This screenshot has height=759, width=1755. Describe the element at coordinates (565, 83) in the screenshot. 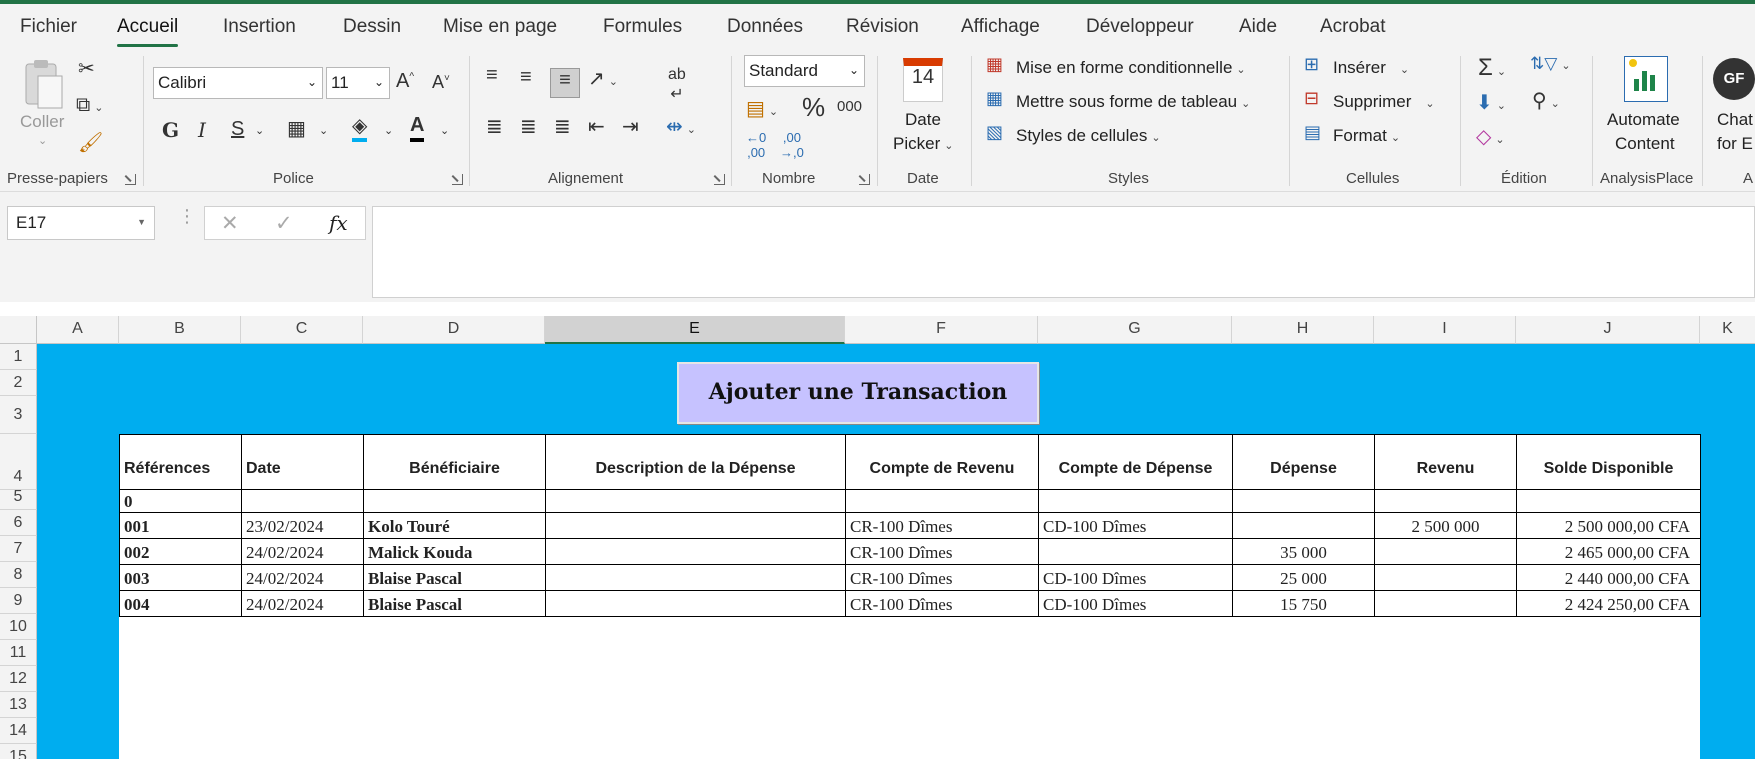

I see `align-bottom-icon: ≡` at that location.